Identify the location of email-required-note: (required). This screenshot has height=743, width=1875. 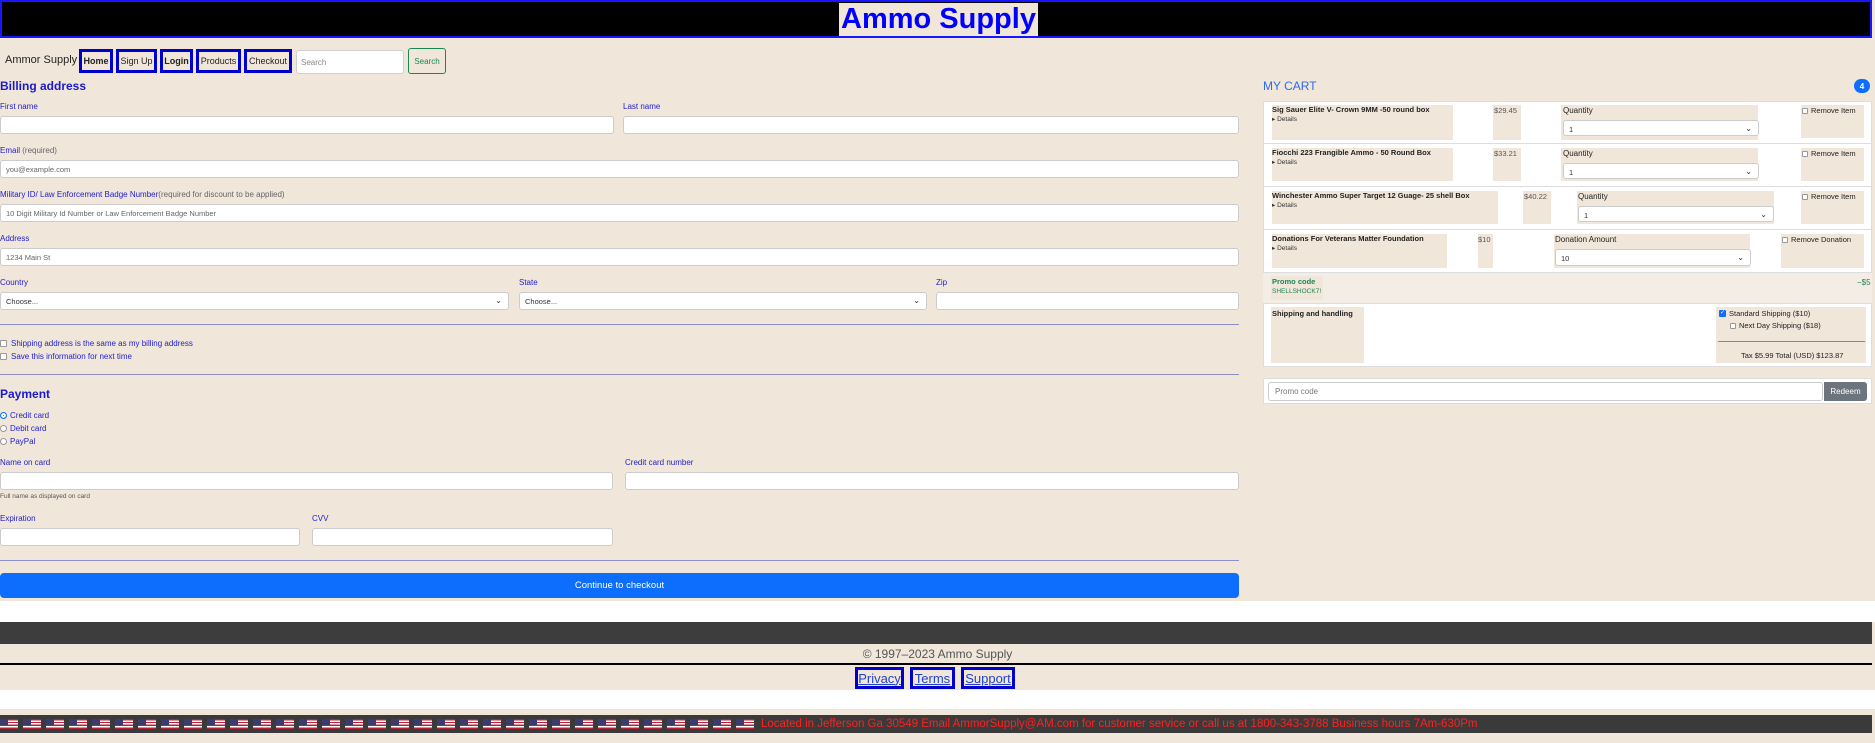
(39, 150).